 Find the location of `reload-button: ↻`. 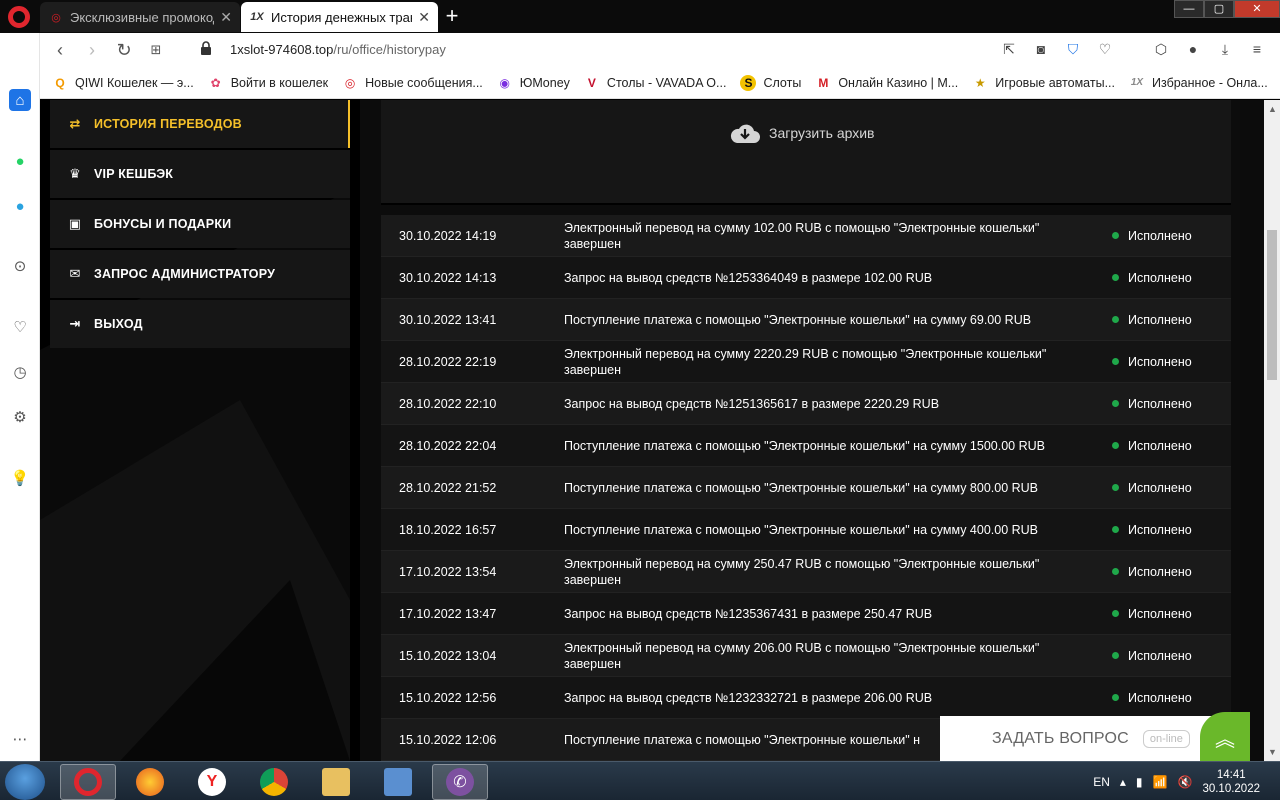

reload-button: ↻ is located at coordinates (124, 50).